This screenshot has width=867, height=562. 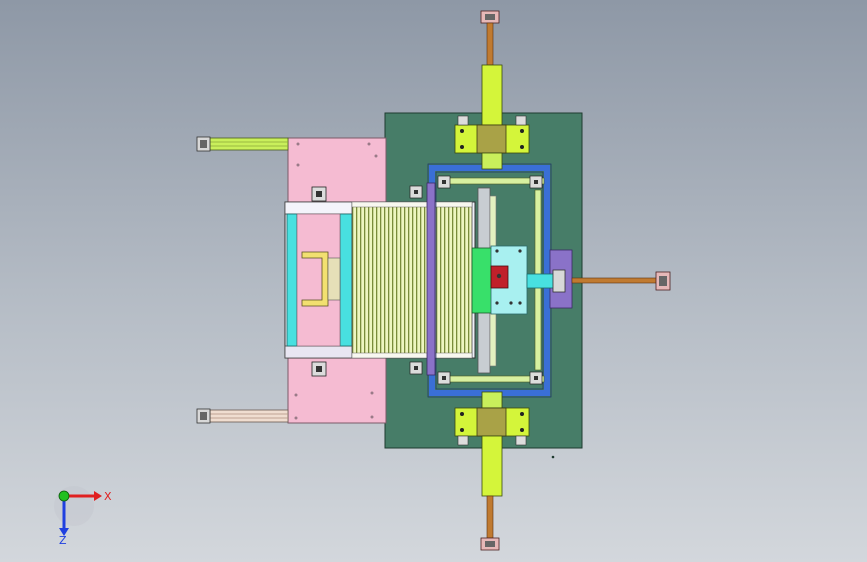 I want to click on base-plate-holes, so click(x=553, y=457).